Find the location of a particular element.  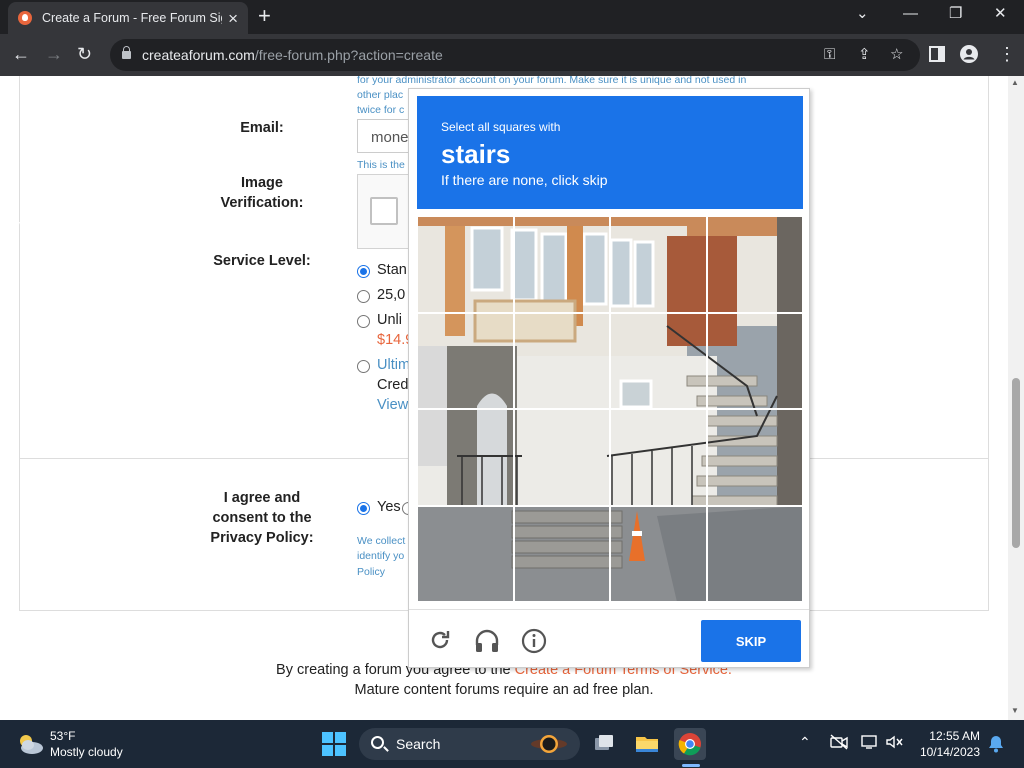

chrome-taskbar-icon is located at coordinates (690, 744).